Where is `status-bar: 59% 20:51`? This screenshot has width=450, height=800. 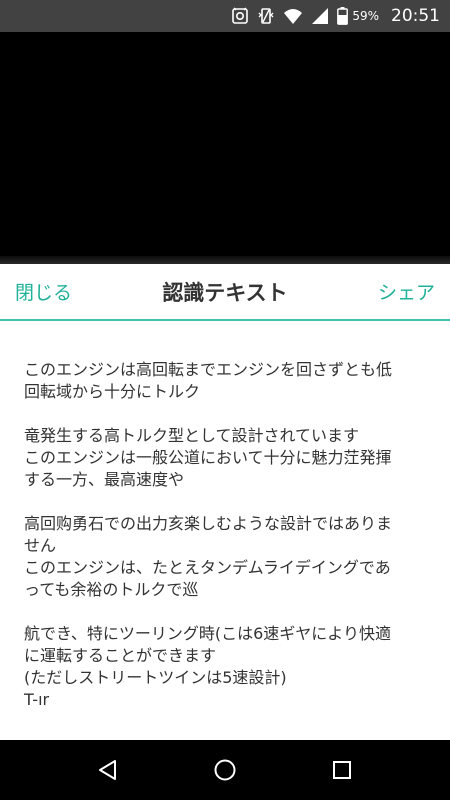
status-bar: 59% 20:51 is located at coordinates (225, 16).